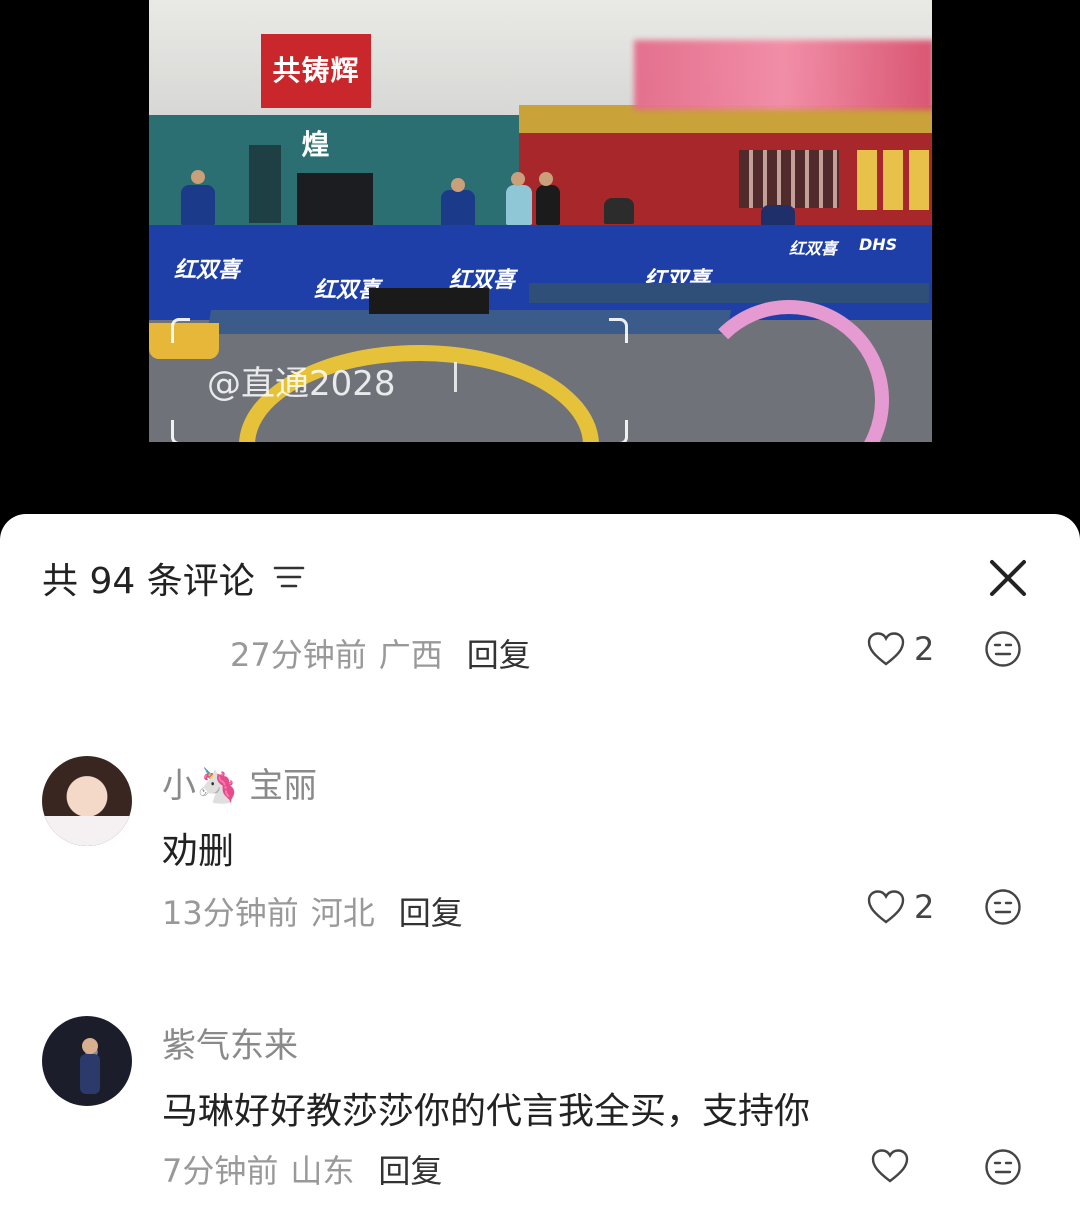 The width and height of the screenshot is (1080, 1230). What do you see at coordinates (894, 180) in the screenshot?
I see `certificate-frames` at bounding box center [894, 180].